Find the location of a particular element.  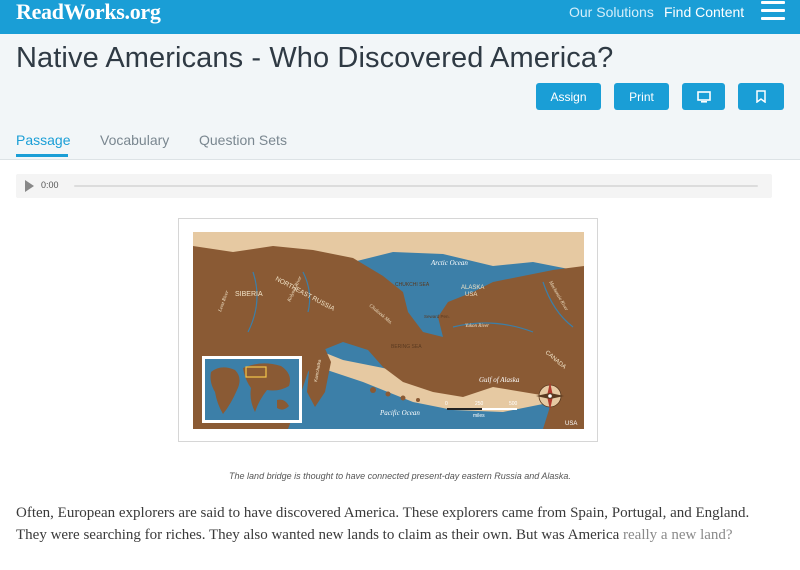

scale-label-miles: miles is located at coordinates (479, 416).